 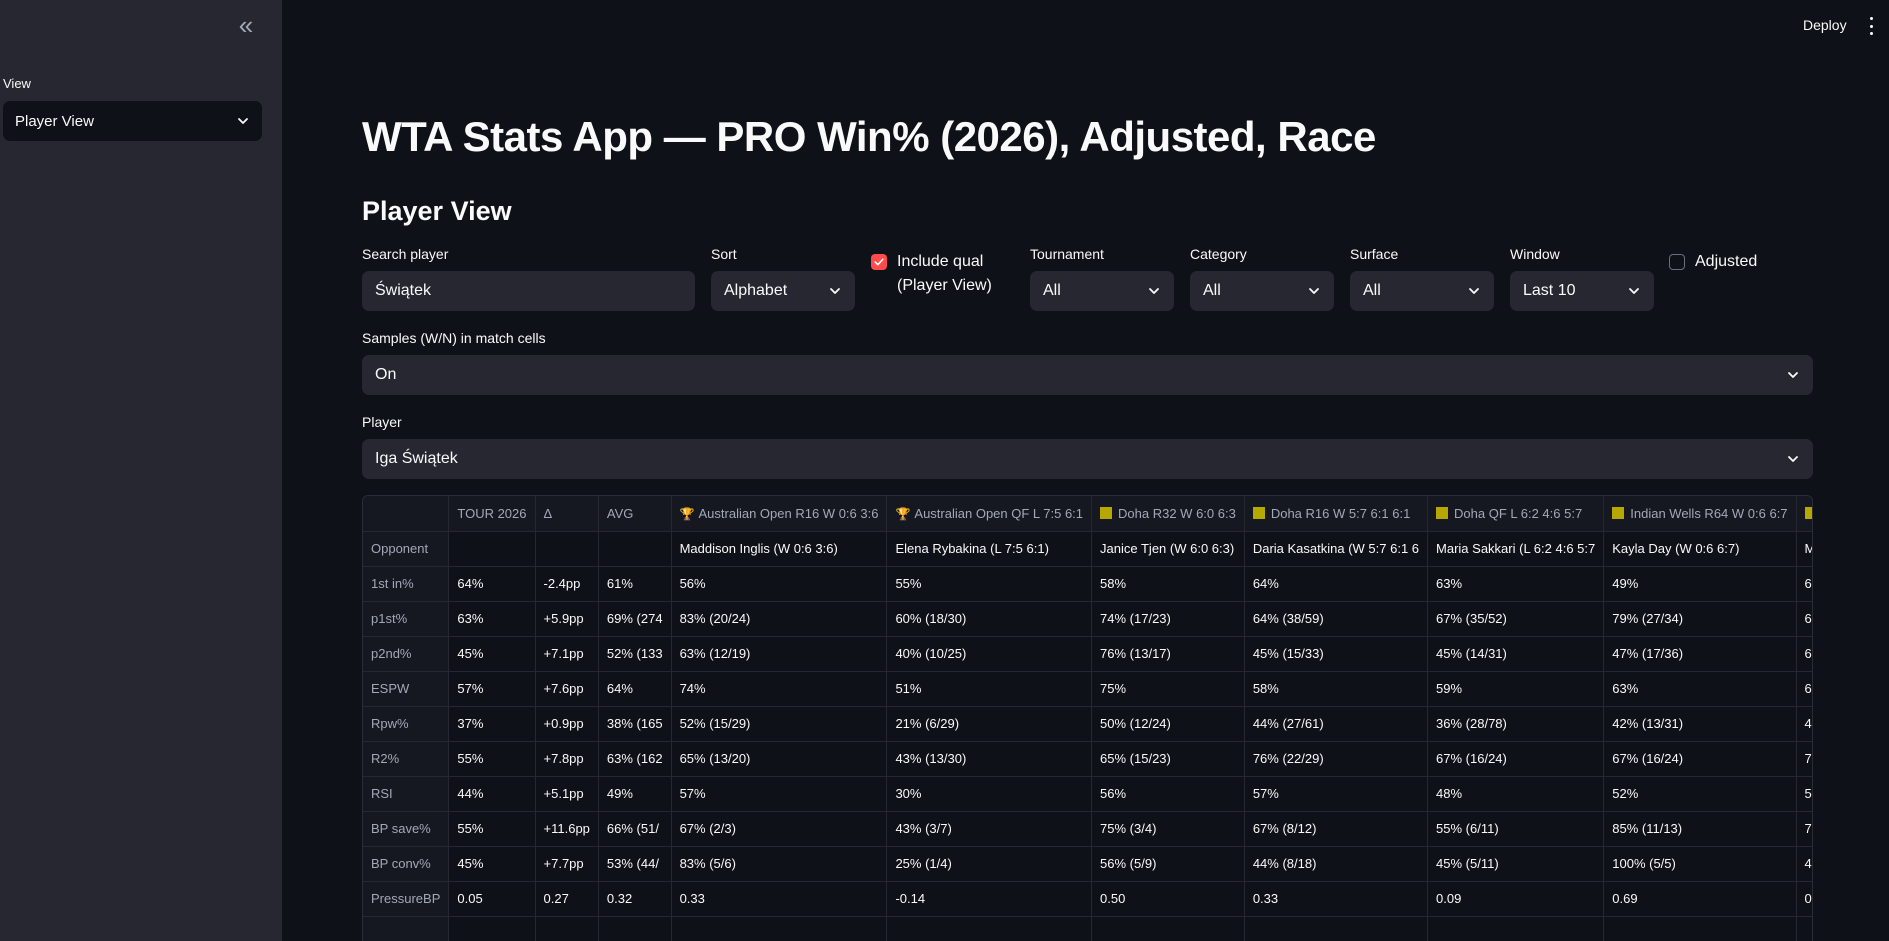 I want to click on include-qual-checkbox, so click(x=879, y=262).